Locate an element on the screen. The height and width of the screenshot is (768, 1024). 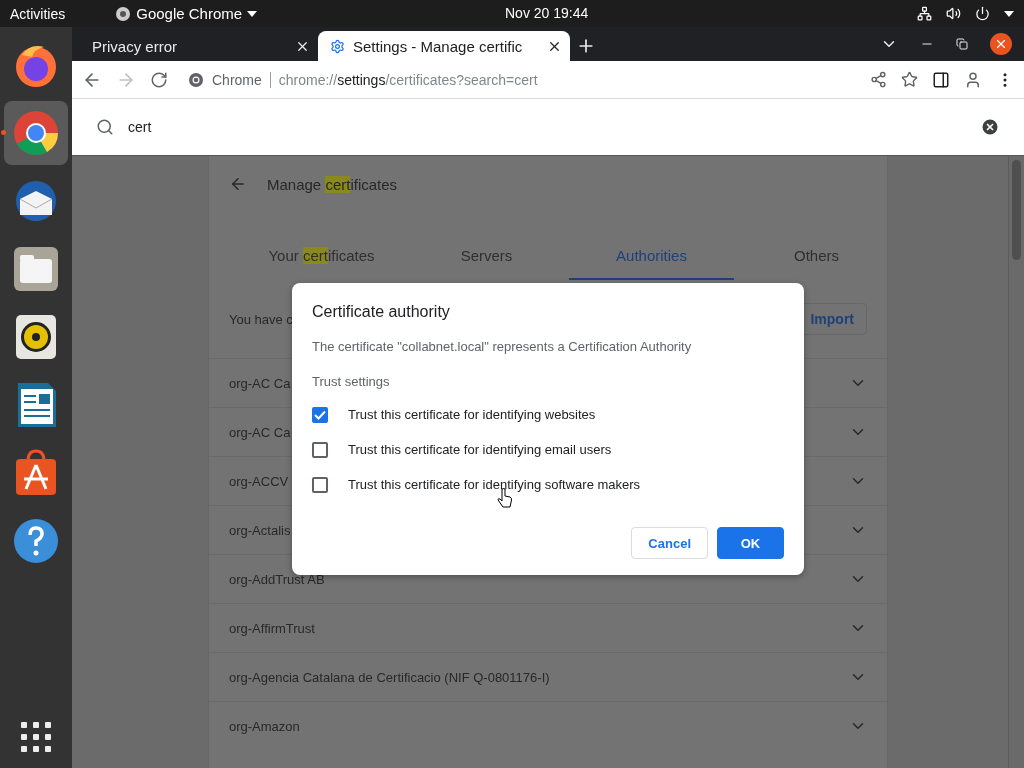
certificate-tab: Authorities is located at coordinates (651, 256).